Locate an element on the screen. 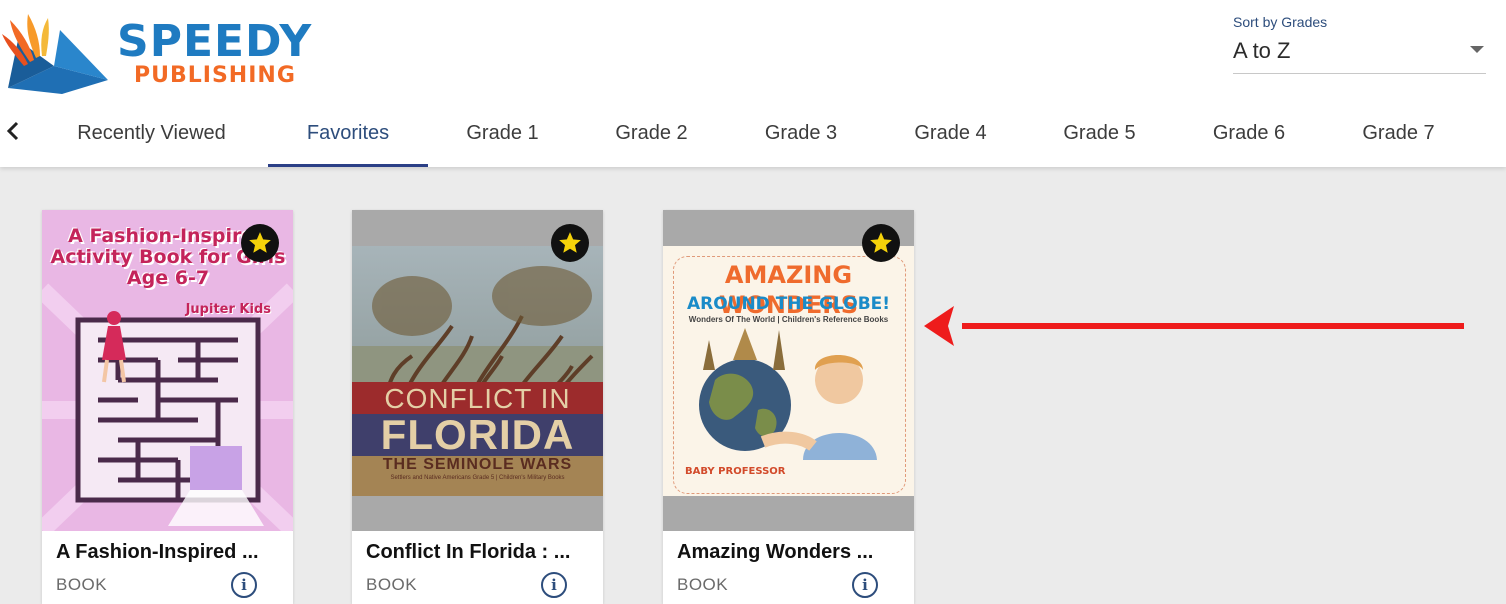 The image size is (1506, 604). tab-grade-7: Grade 7 is located at coordinates (1398, 133).